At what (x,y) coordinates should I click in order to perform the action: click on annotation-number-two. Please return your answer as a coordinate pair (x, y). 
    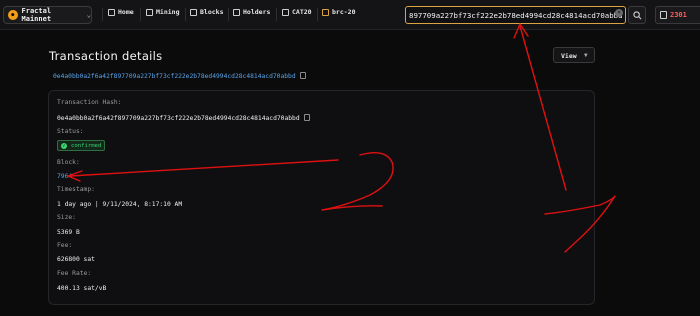
    Looking at the image, I should click on (357, 181).